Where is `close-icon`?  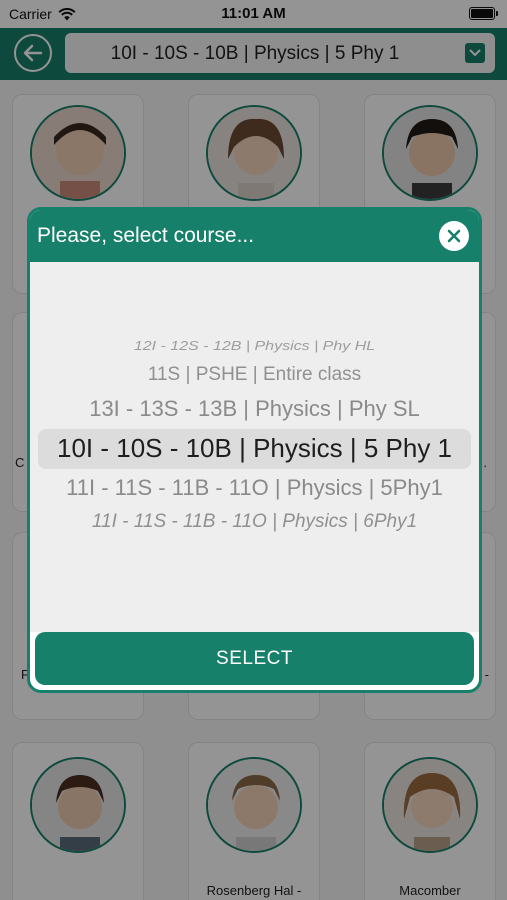
close-icon is located at coordinates (454, 236).